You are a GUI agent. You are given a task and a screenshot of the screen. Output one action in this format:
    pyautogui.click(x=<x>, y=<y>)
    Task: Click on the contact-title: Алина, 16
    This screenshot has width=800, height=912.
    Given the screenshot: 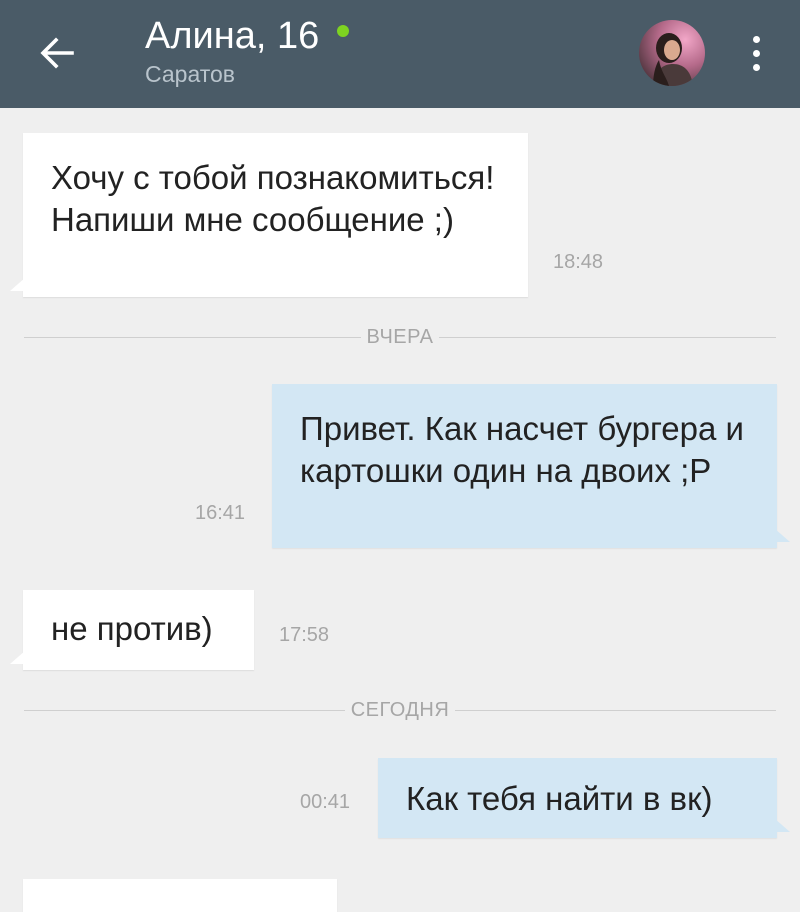 What is the action you would take?
    pyautogui.click(x=247, y=36)
    